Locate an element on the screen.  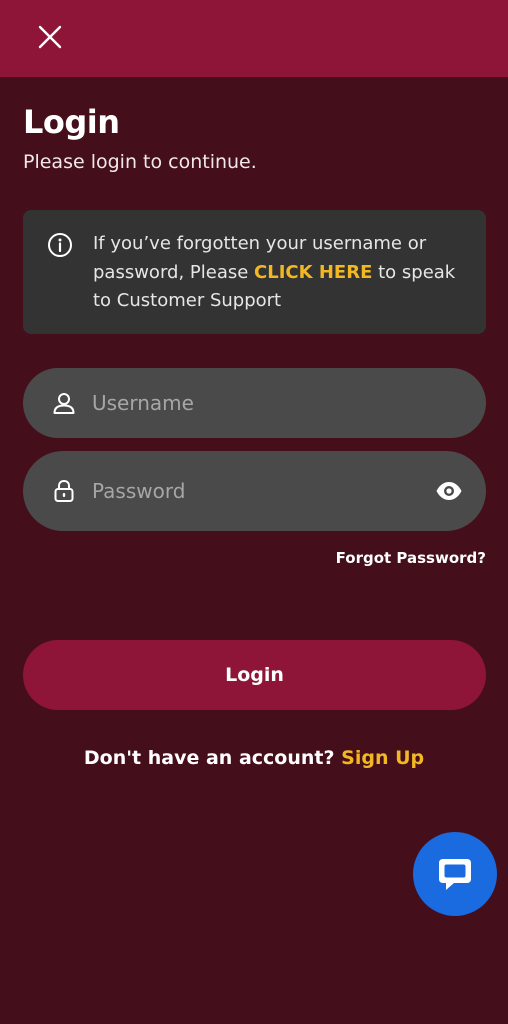
password-field is located at coordinates (254, 491).